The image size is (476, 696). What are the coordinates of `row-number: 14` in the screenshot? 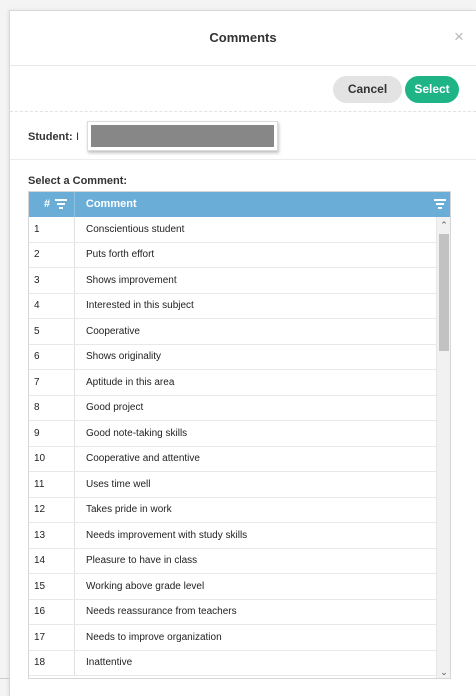 It's located at (52, 560).